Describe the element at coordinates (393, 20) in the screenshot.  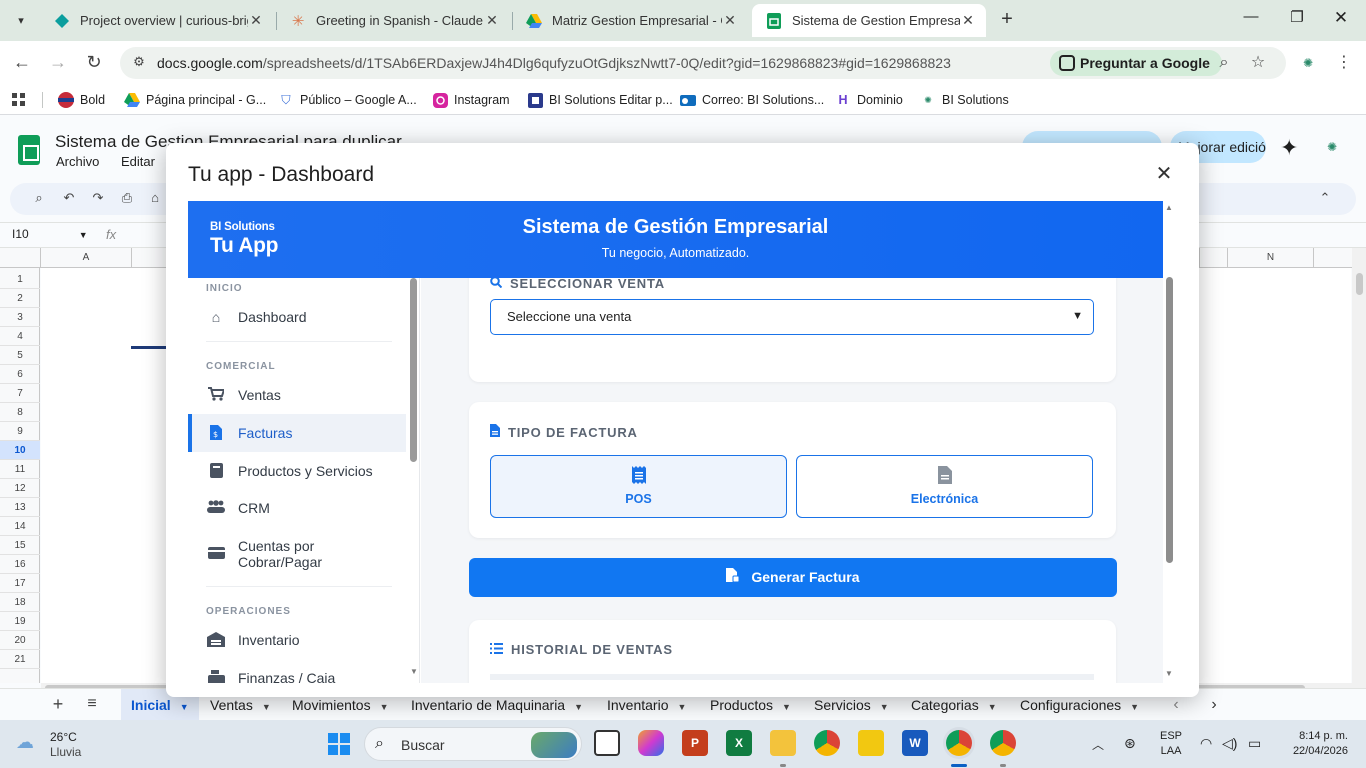
I see `browser-tab: ✳ Greeting in Spanish - Claude ✕` at that location.